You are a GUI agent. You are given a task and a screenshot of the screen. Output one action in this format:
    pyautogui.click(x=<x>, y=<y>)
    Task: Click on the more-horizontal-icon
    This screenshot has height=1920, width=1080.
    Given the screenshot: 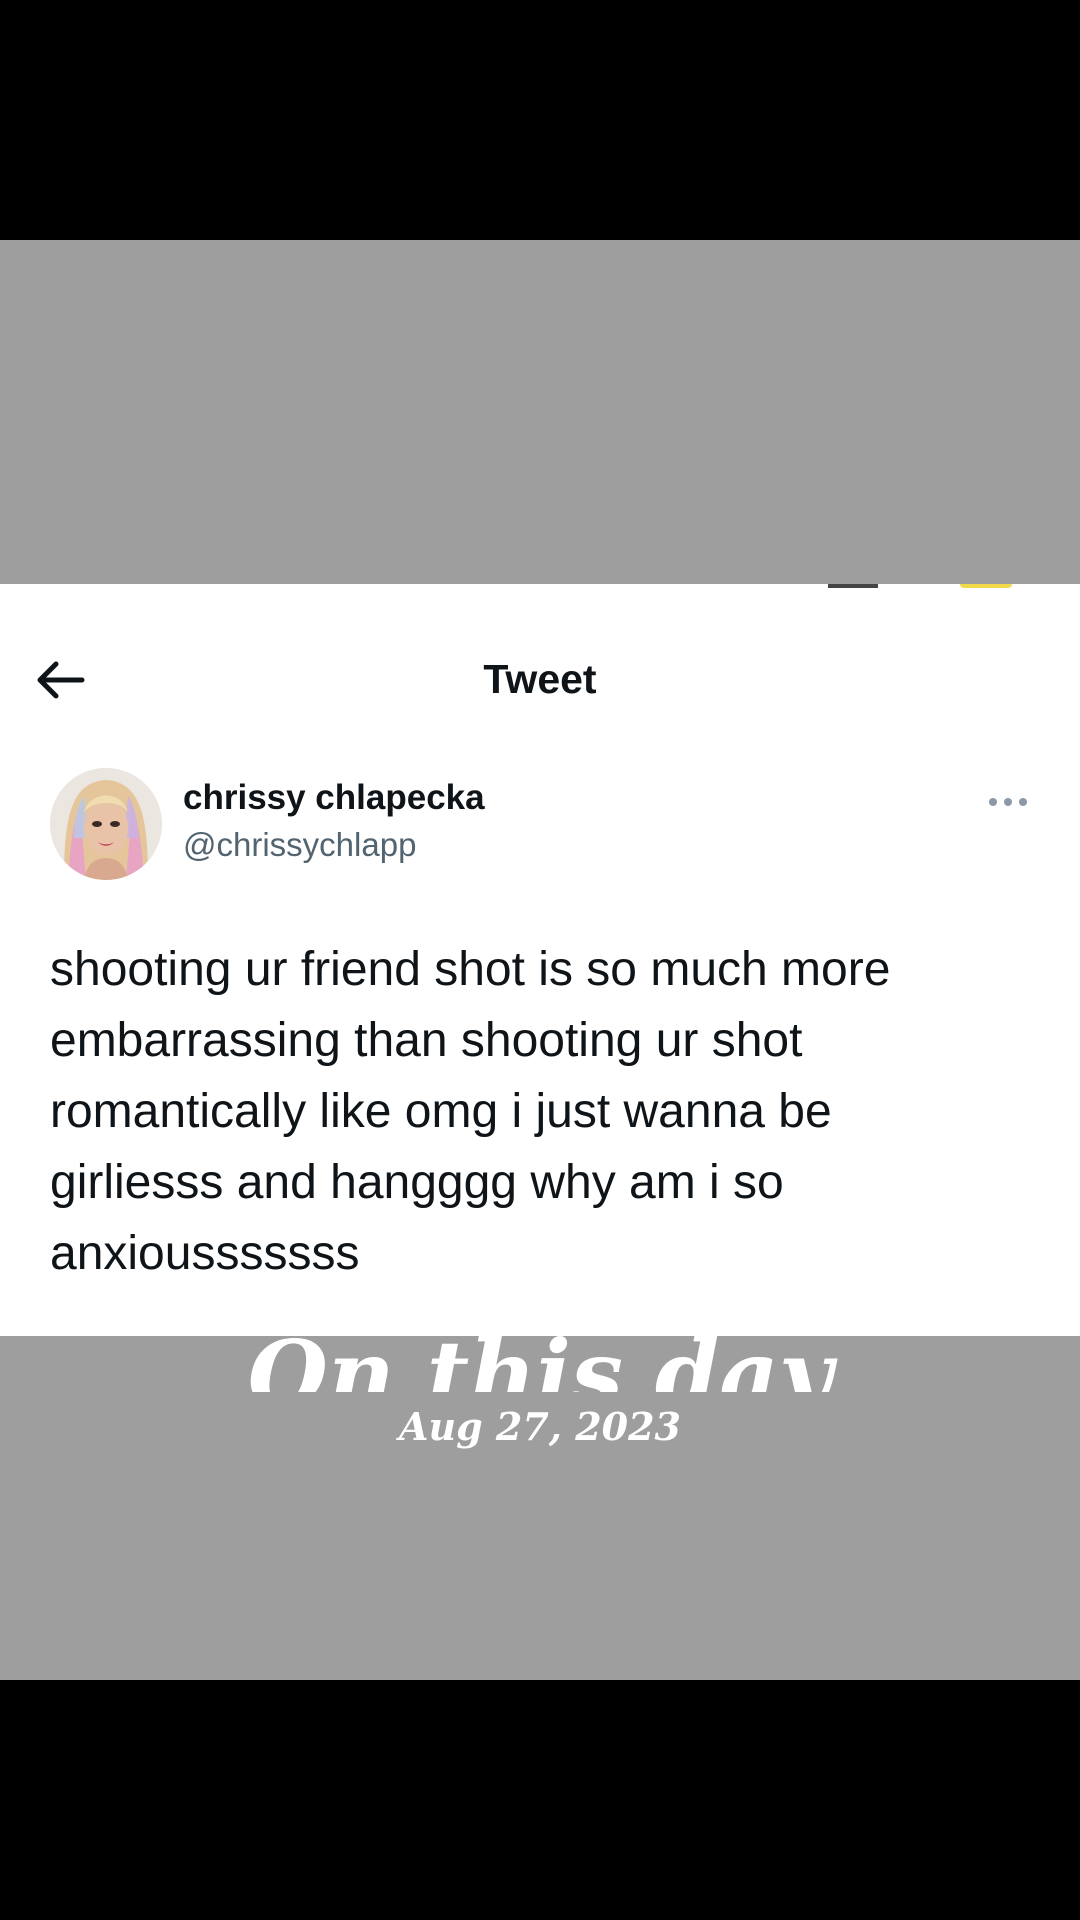 What is the action you would take?
    pyautogui.click(x=1008, y=802)
    